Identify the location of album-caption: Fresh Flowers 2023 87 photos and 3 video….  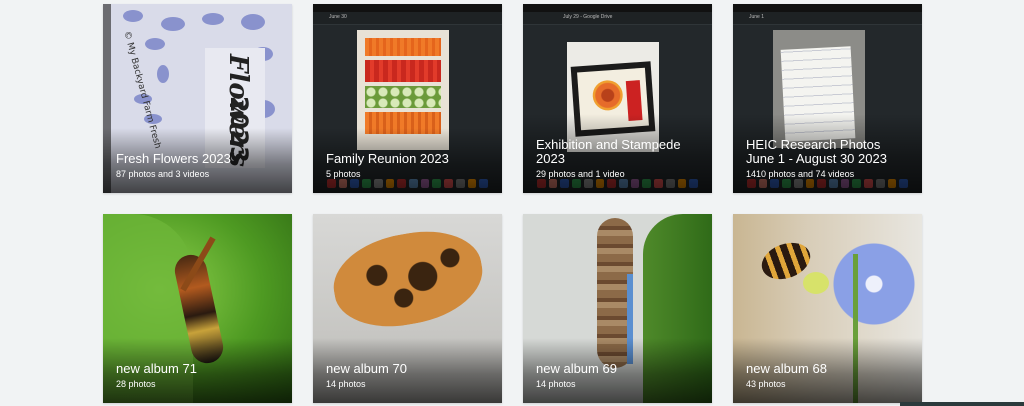
(197, 160).